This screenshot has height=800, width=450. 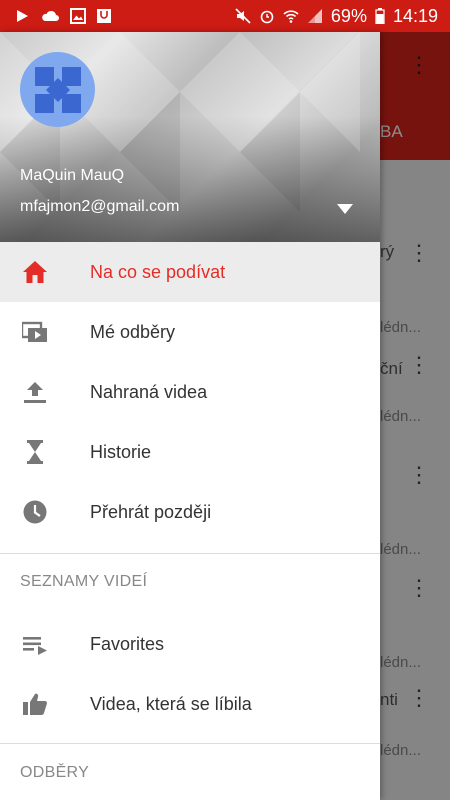 What do you see at coordinates (35, 512) in the screenshot?
I see `clock-icon` at bounding box center [35, 512].